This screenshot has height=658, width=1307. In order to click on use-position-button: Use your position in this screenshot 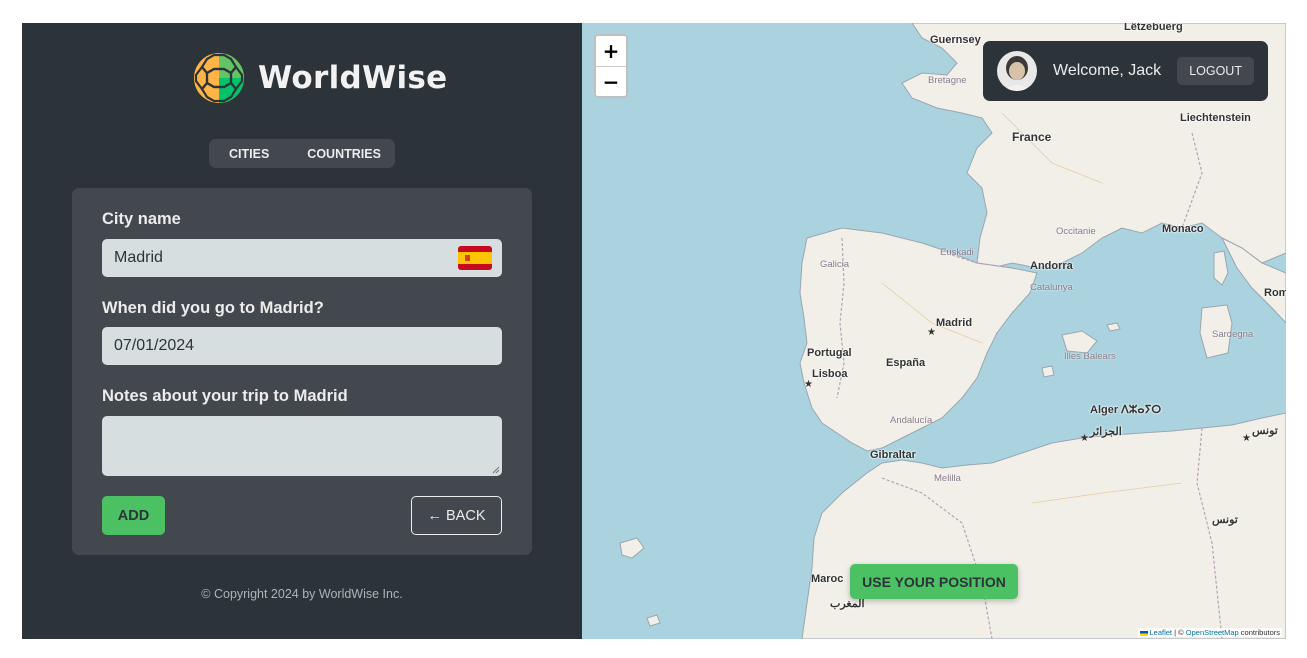, I will do `click(934, 581)`.